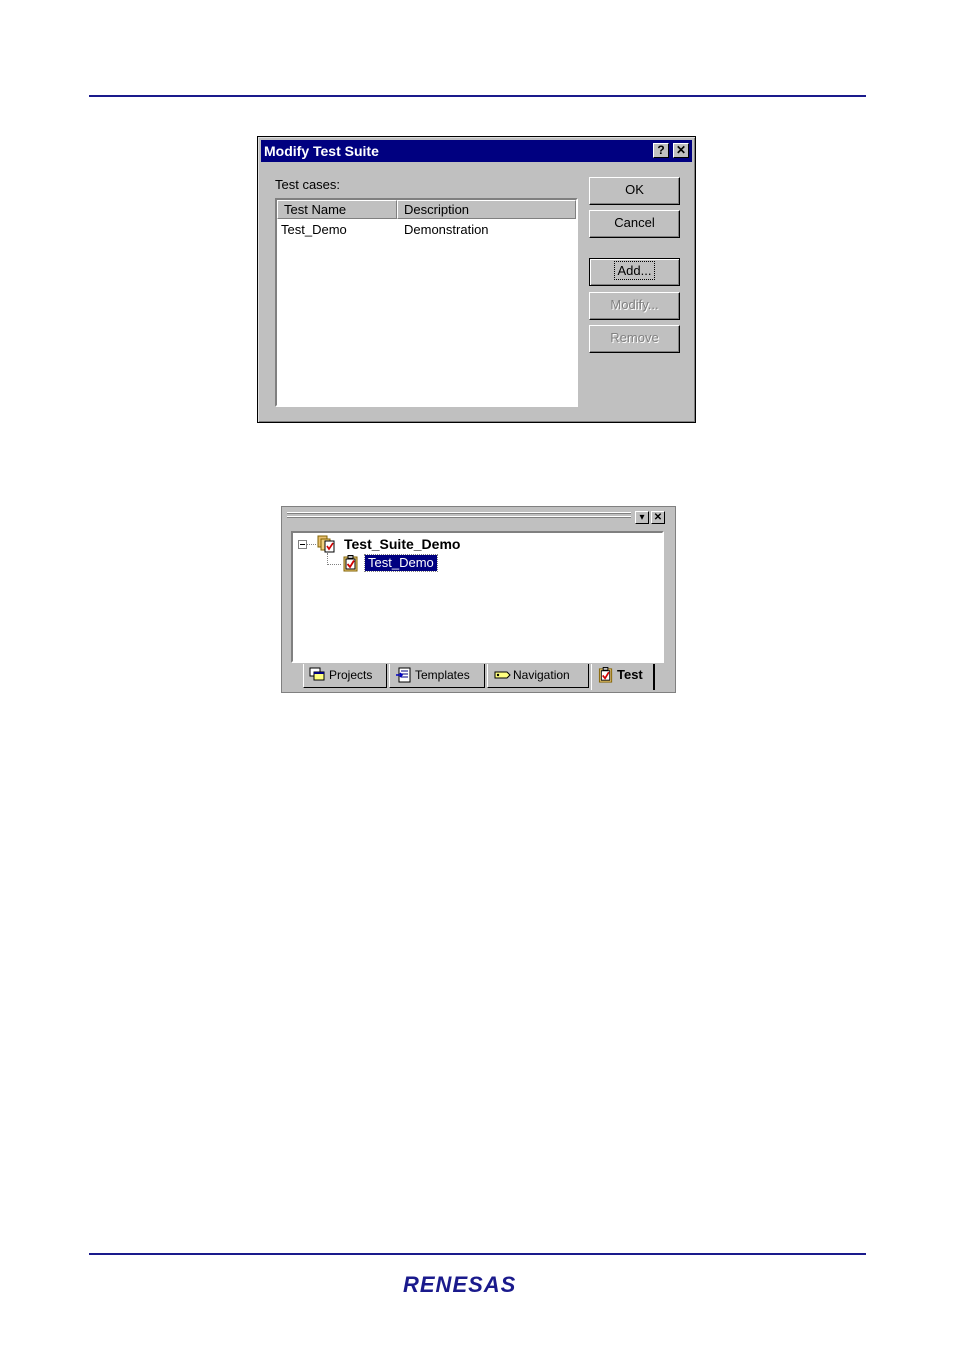 The height and width of the screenshot is (1350, 954). What do you see at coordinates (630, 674) in the screenshot?
I see `tab-label: Test` at bounding box center [630, 674].